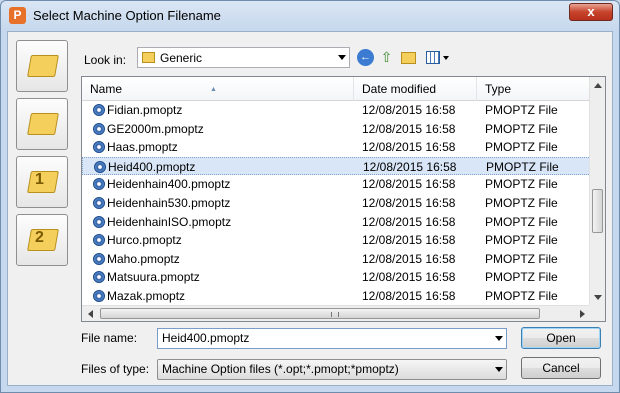  I want to click on column-name-label: Name, so click(106, 89).